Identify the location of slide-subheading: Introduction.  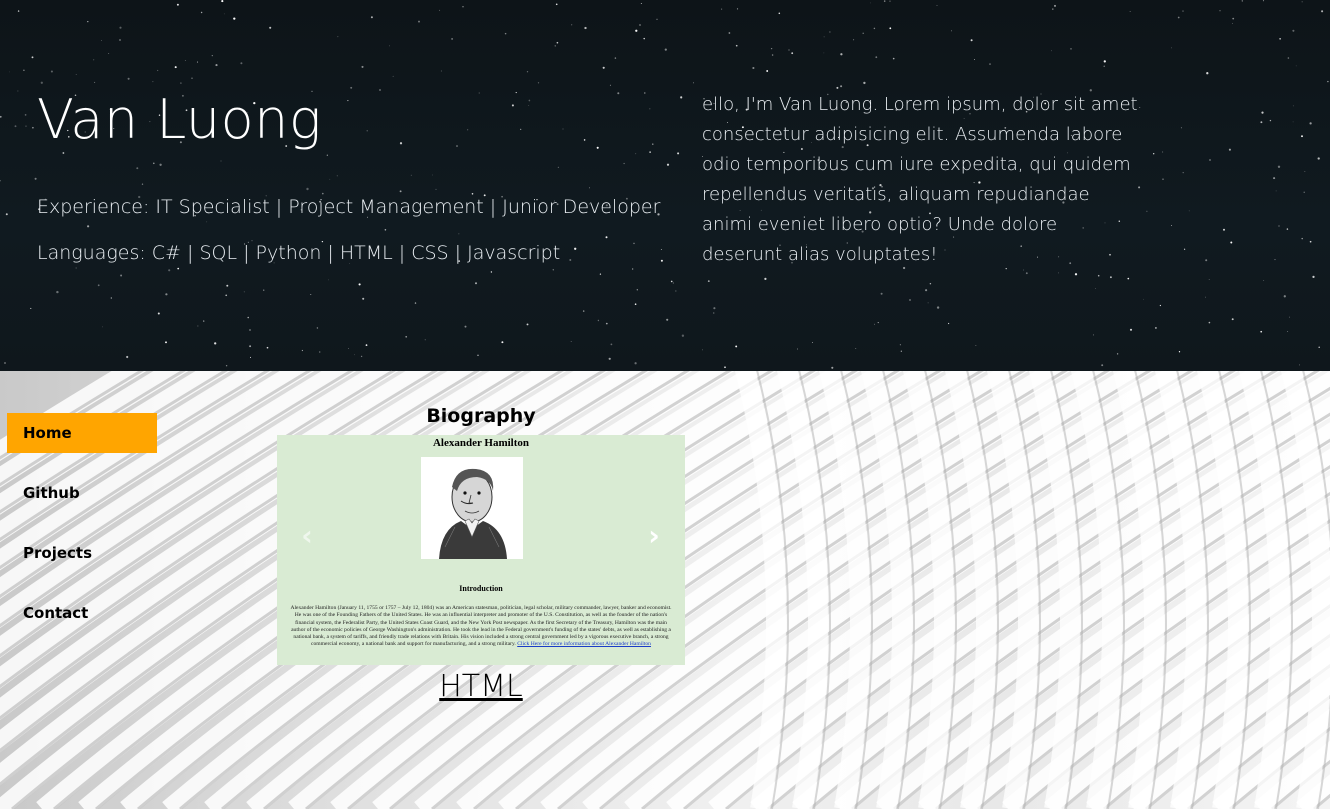
(481, 588).